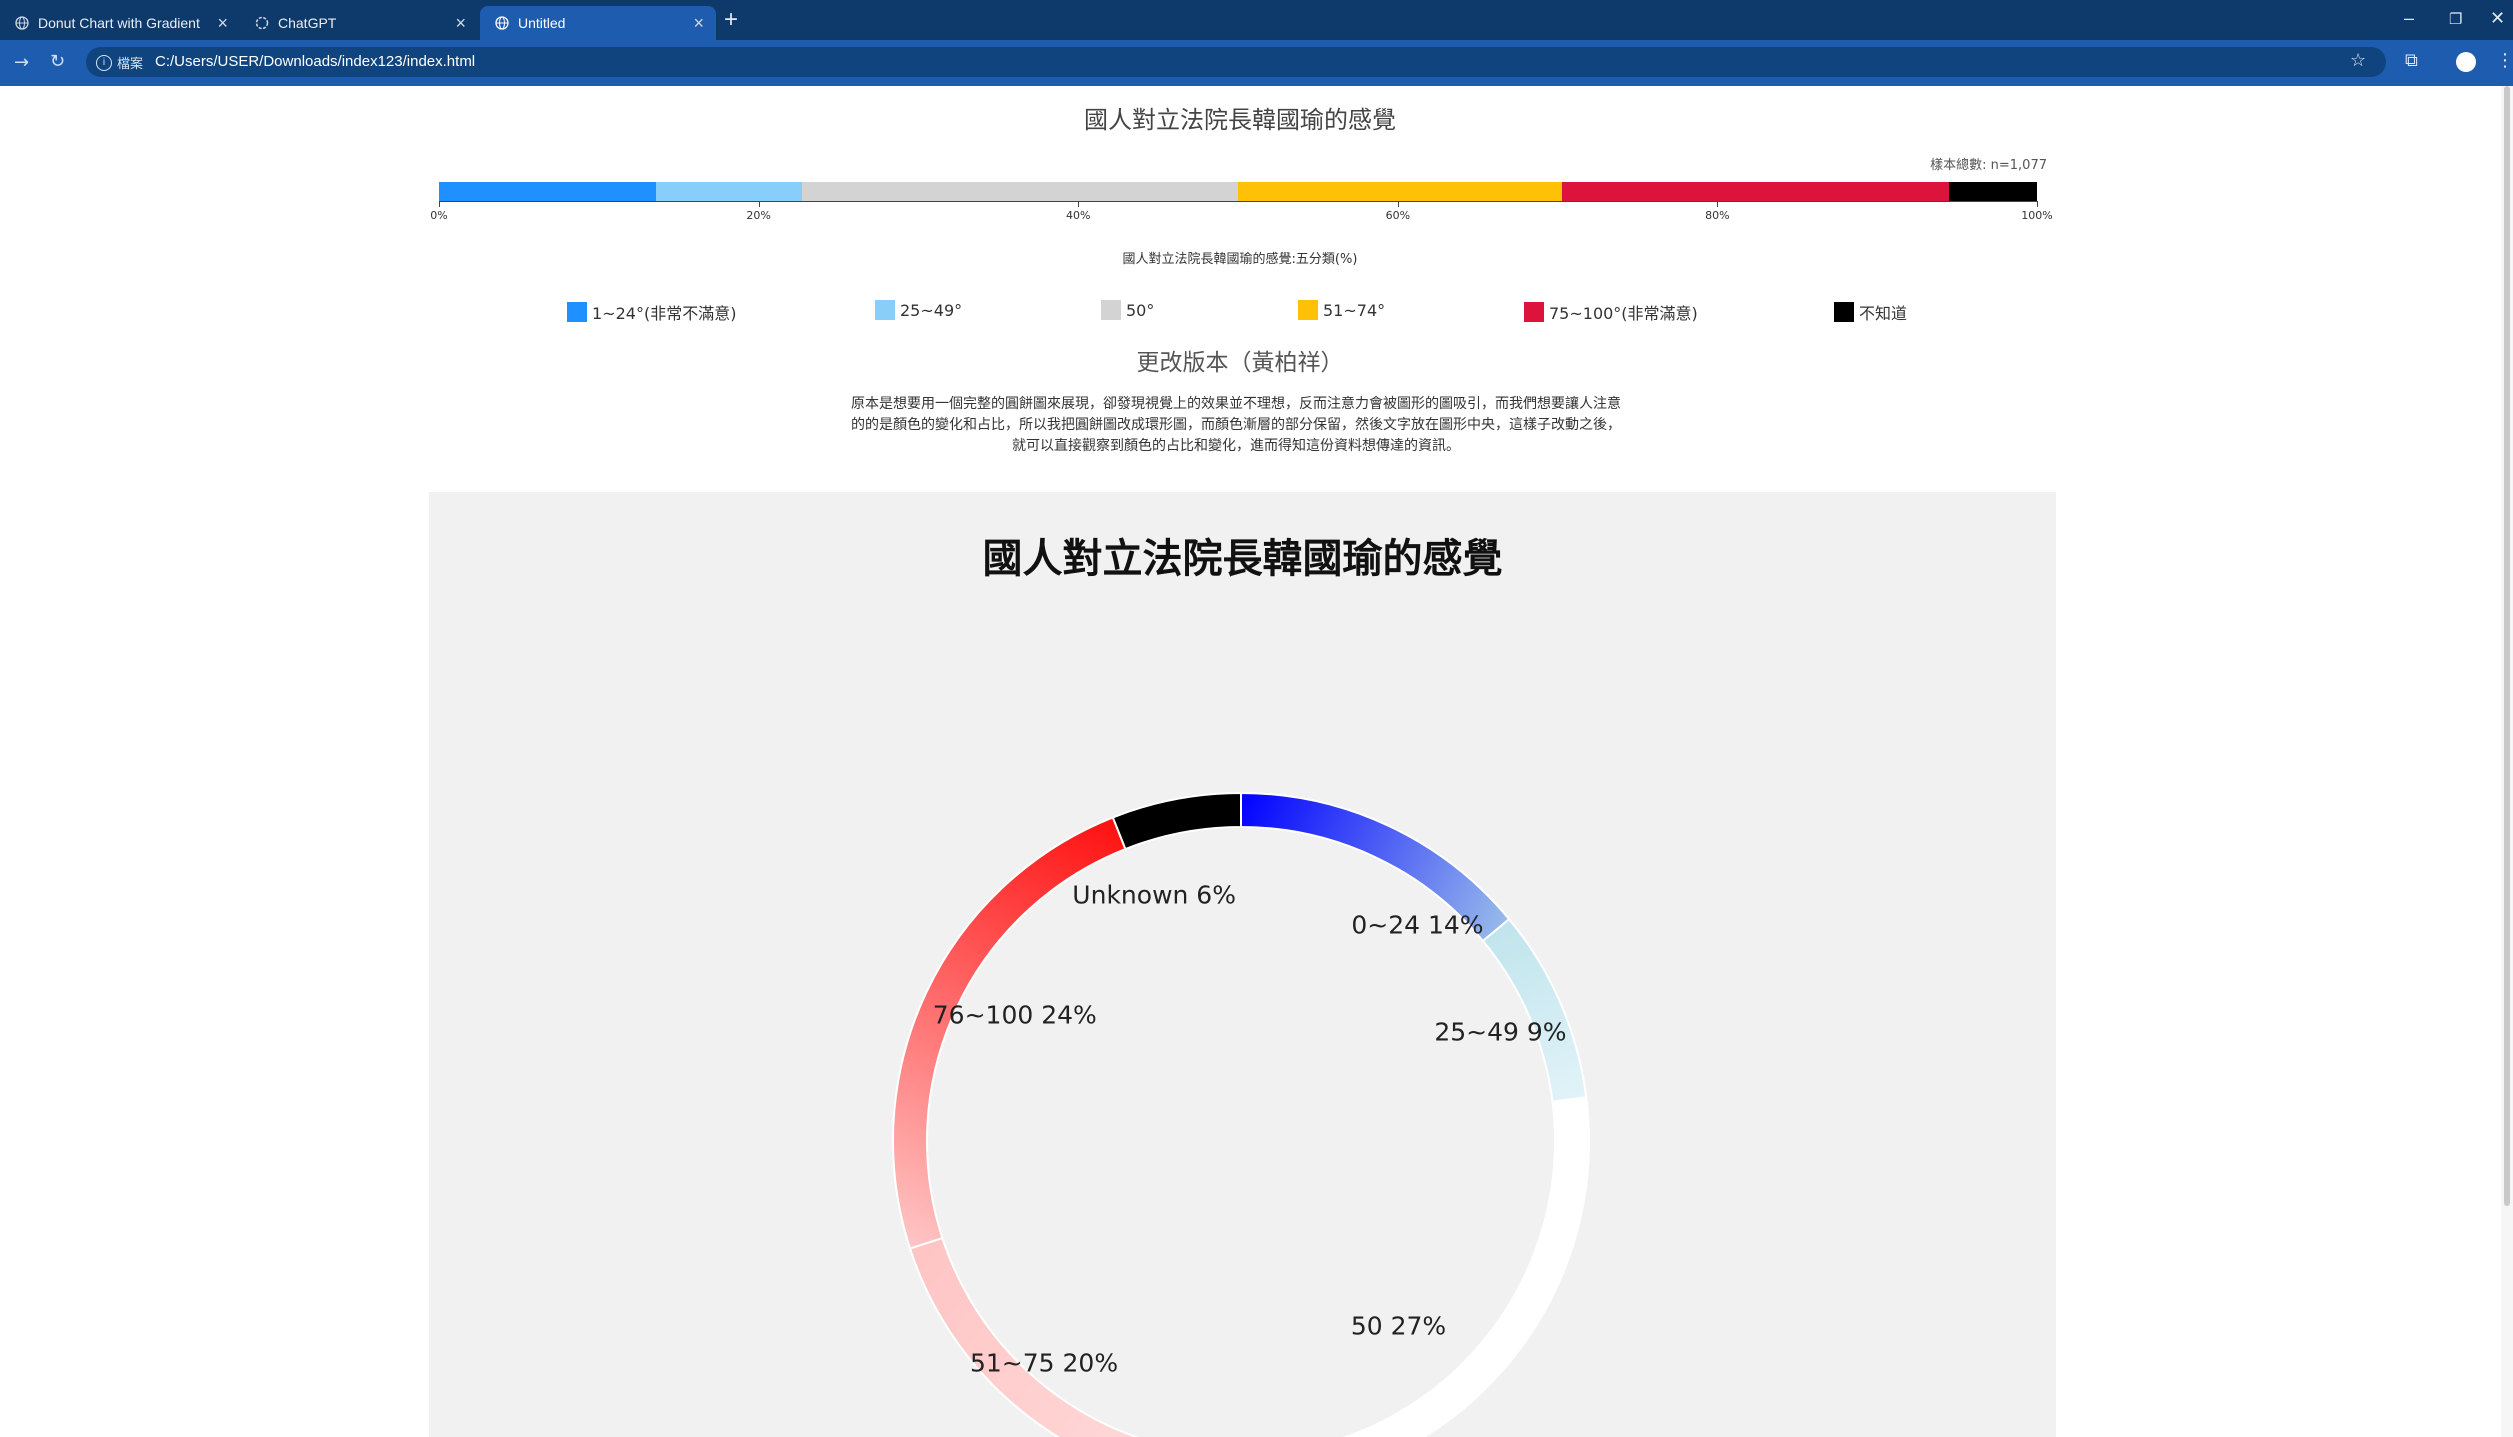 The image size is (2513, 1437). Describe the element at coordinates (2466, 62) in the screenshot. I see `profile-avatar` at that location.